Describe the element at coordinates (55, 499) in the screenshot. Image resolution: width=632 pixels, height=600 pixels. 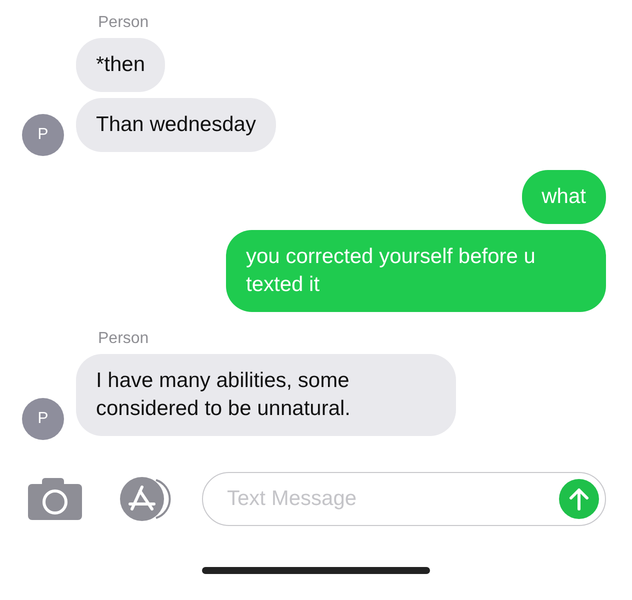
I see `camera-icon` at that location.